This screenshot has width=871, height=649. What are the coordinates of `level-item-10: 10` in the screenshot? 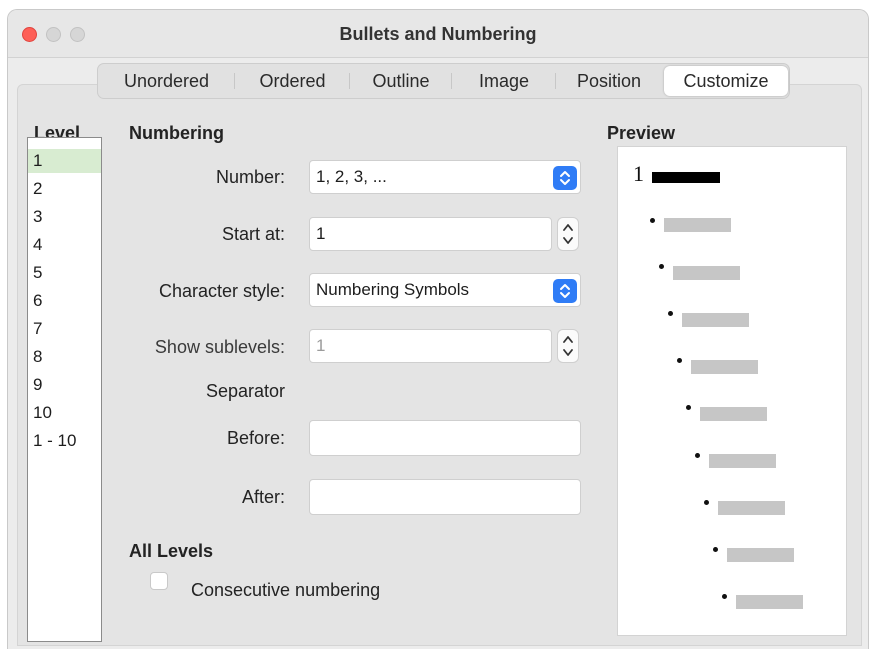 It's located at (64, 413).